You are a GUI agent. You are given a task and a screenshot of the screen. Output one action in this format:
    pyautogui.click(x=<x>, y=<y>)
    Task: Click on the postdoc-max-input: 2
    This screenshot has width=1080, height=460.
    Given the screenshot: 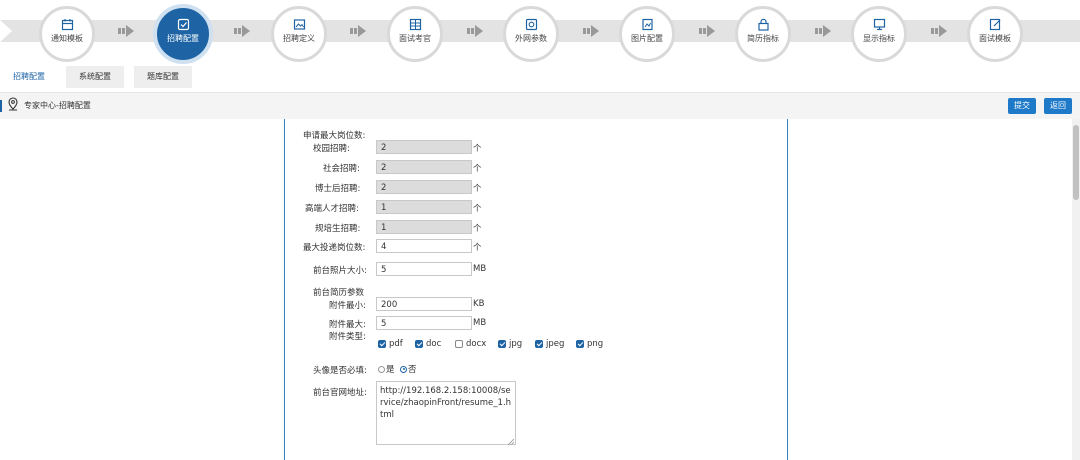 What is the action you would take?
    pyautogui.click(x=424, y=187)
    